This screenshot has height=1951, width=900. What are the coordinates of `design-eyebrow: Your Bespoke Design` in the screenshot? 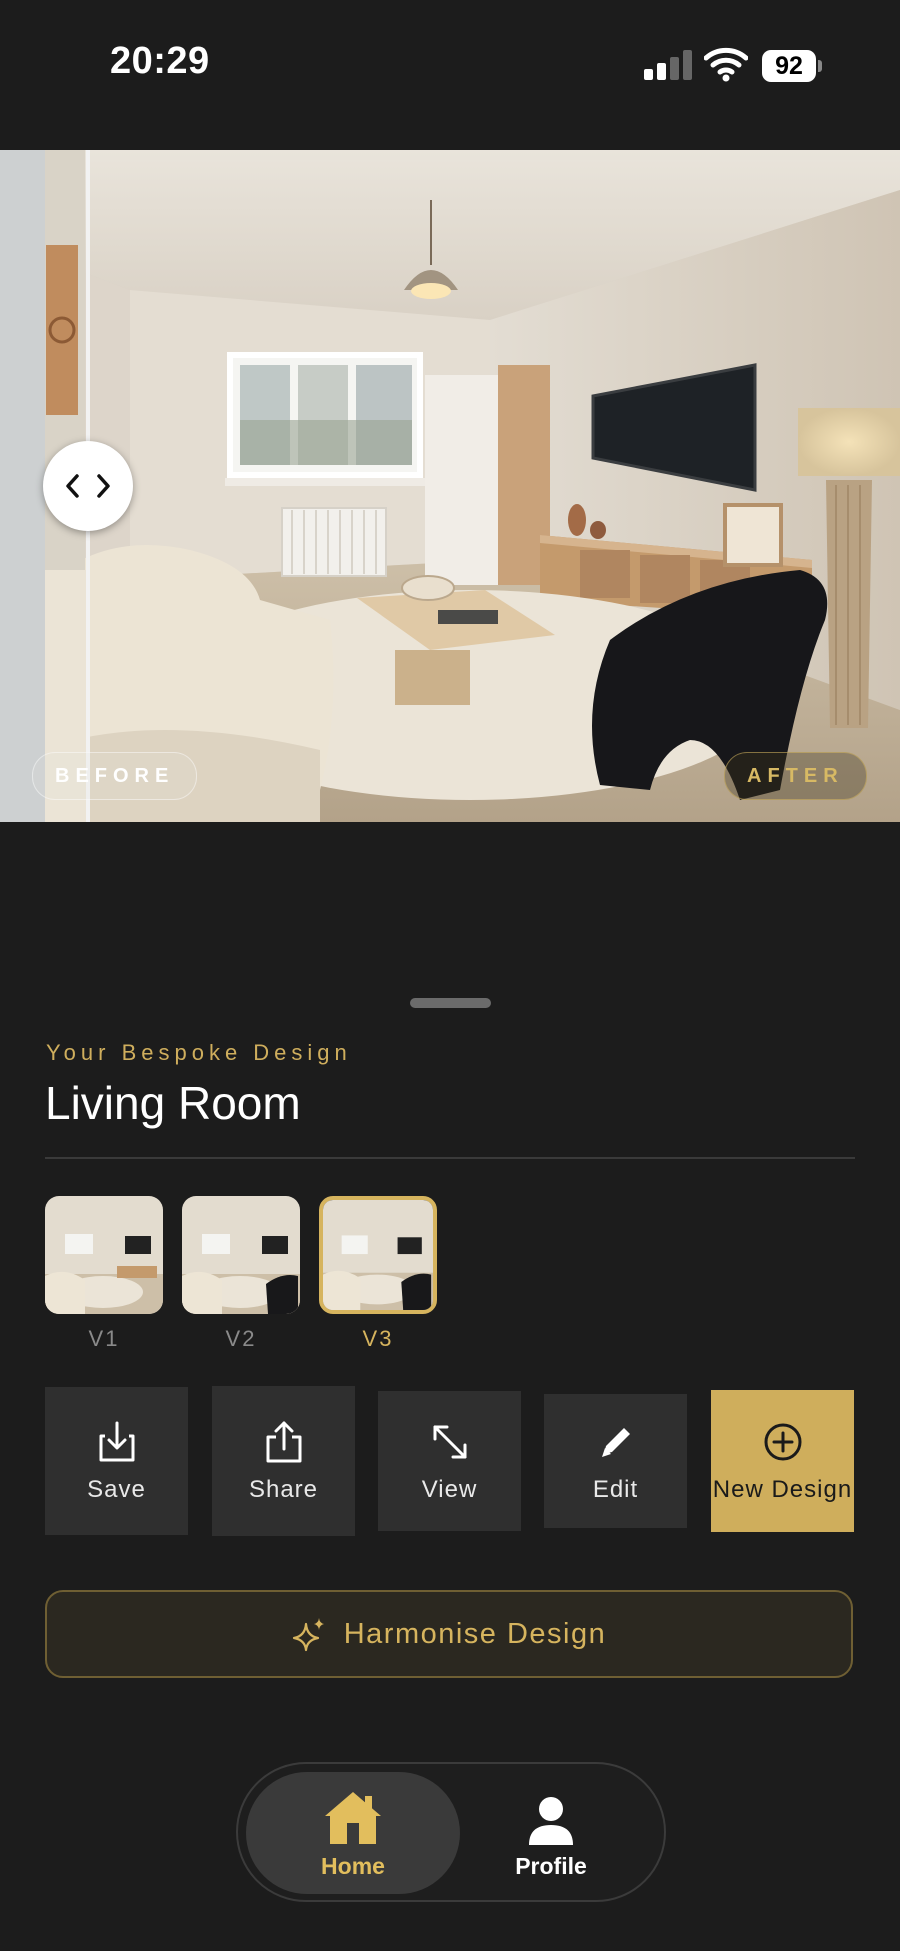 It's located at (199, 1052).